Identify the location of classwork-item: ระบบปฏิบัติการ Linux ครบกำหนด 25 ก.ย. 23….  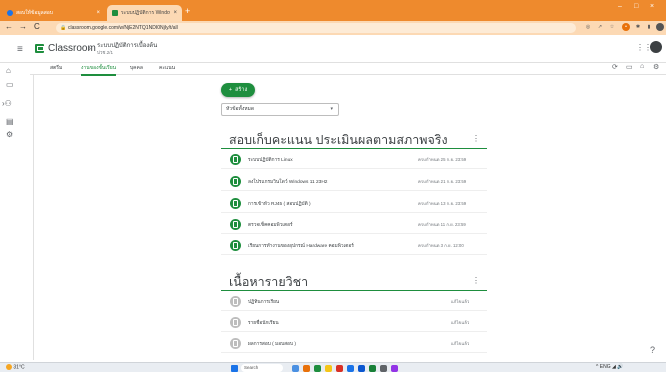
(354, 160).